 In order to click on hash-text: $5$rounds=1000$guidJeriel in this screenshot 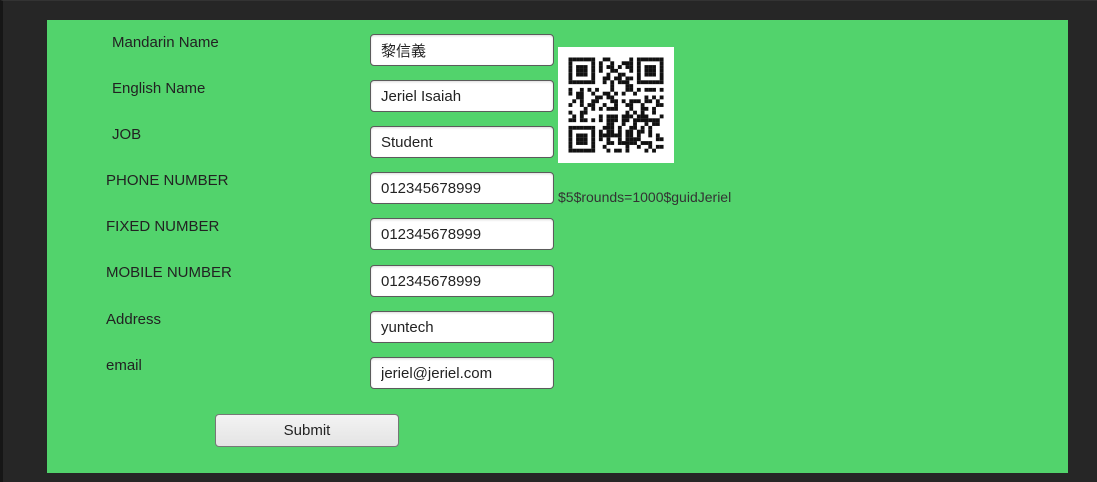, I will do `click(645, 197)`.